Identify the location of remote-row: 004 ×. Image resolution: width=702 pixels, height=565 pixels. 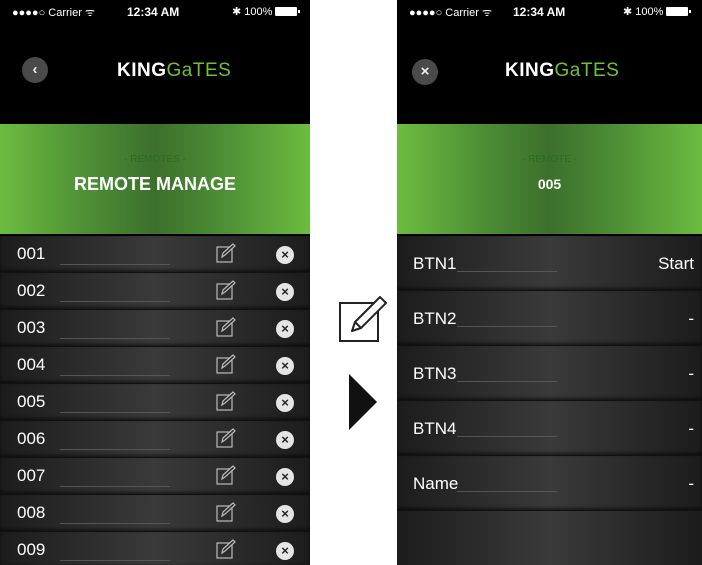
(155, 365).